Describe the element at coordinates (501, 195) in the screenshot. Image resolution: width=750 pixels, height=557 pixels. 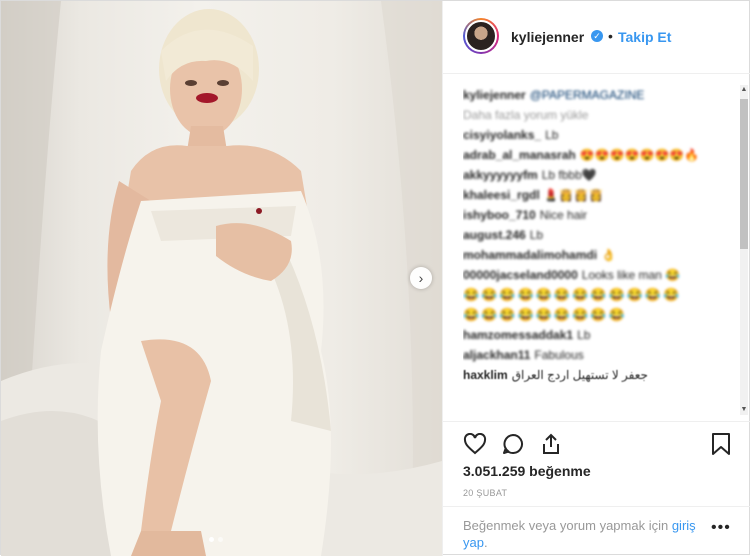
I see `comment-username: khaleesi_rgdl` at that location.